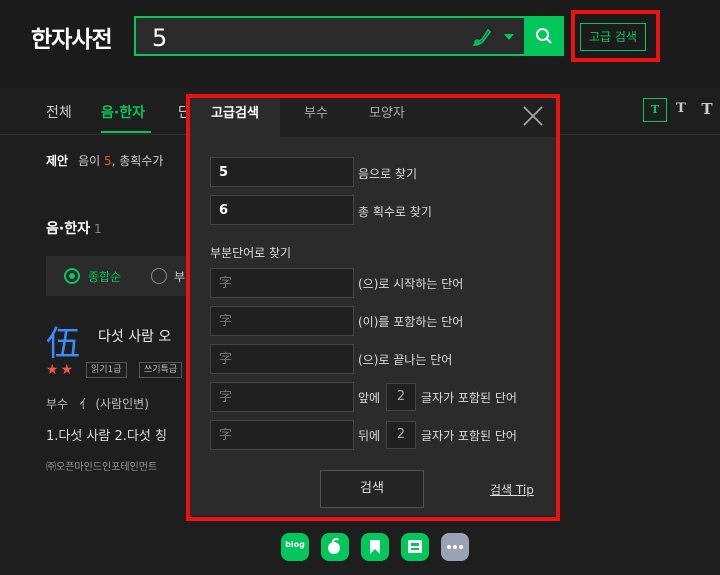 The width and height of the screenshot is (720, 575). I want to click on cup-icon, so click(334, 545).